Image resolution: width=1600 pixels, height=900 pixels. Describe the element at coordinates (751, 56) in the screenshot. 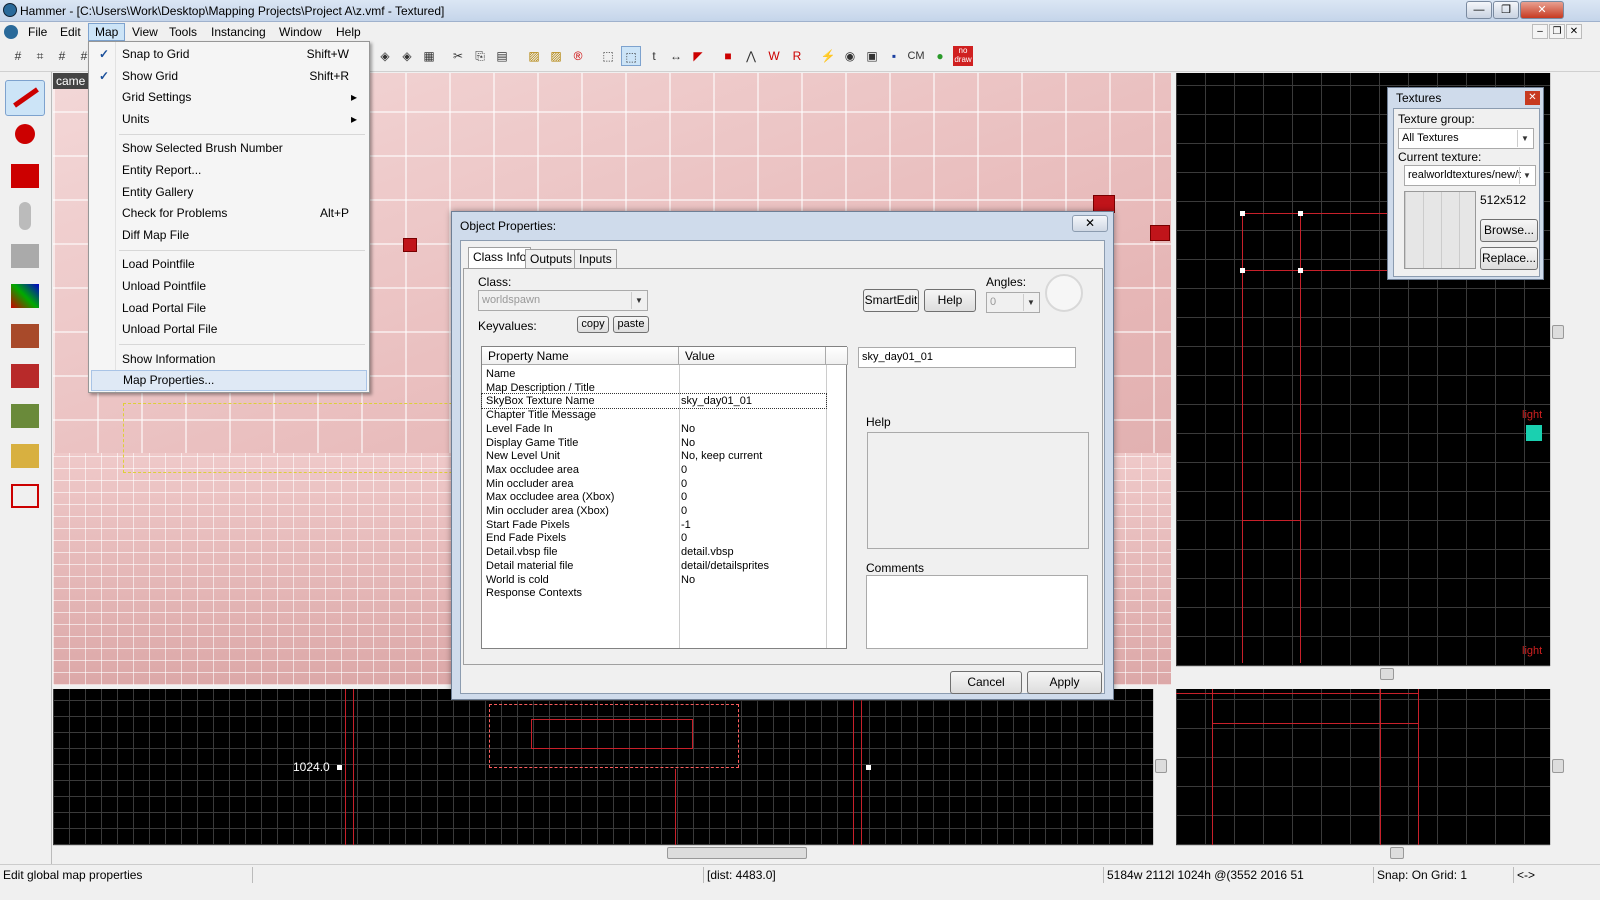

I see `tool-a-icon: ⋀` at that location.